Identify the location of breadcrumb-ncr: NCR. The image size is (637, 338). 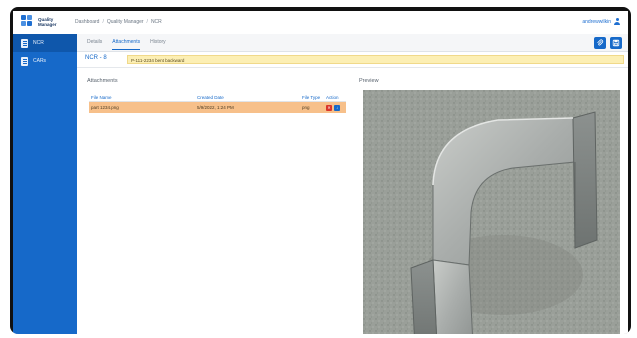
(156, 22).